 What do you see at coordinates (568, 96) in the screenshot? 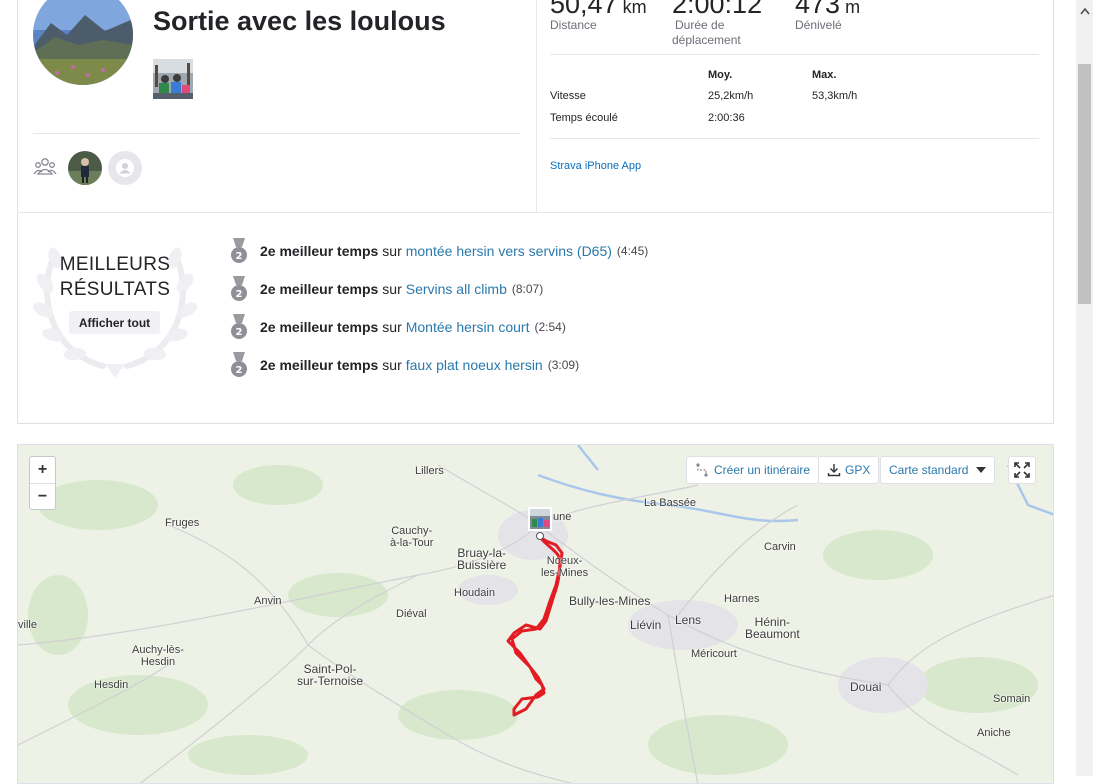
I see `speed-label: Vitesse` at bounding box center [568, 96].